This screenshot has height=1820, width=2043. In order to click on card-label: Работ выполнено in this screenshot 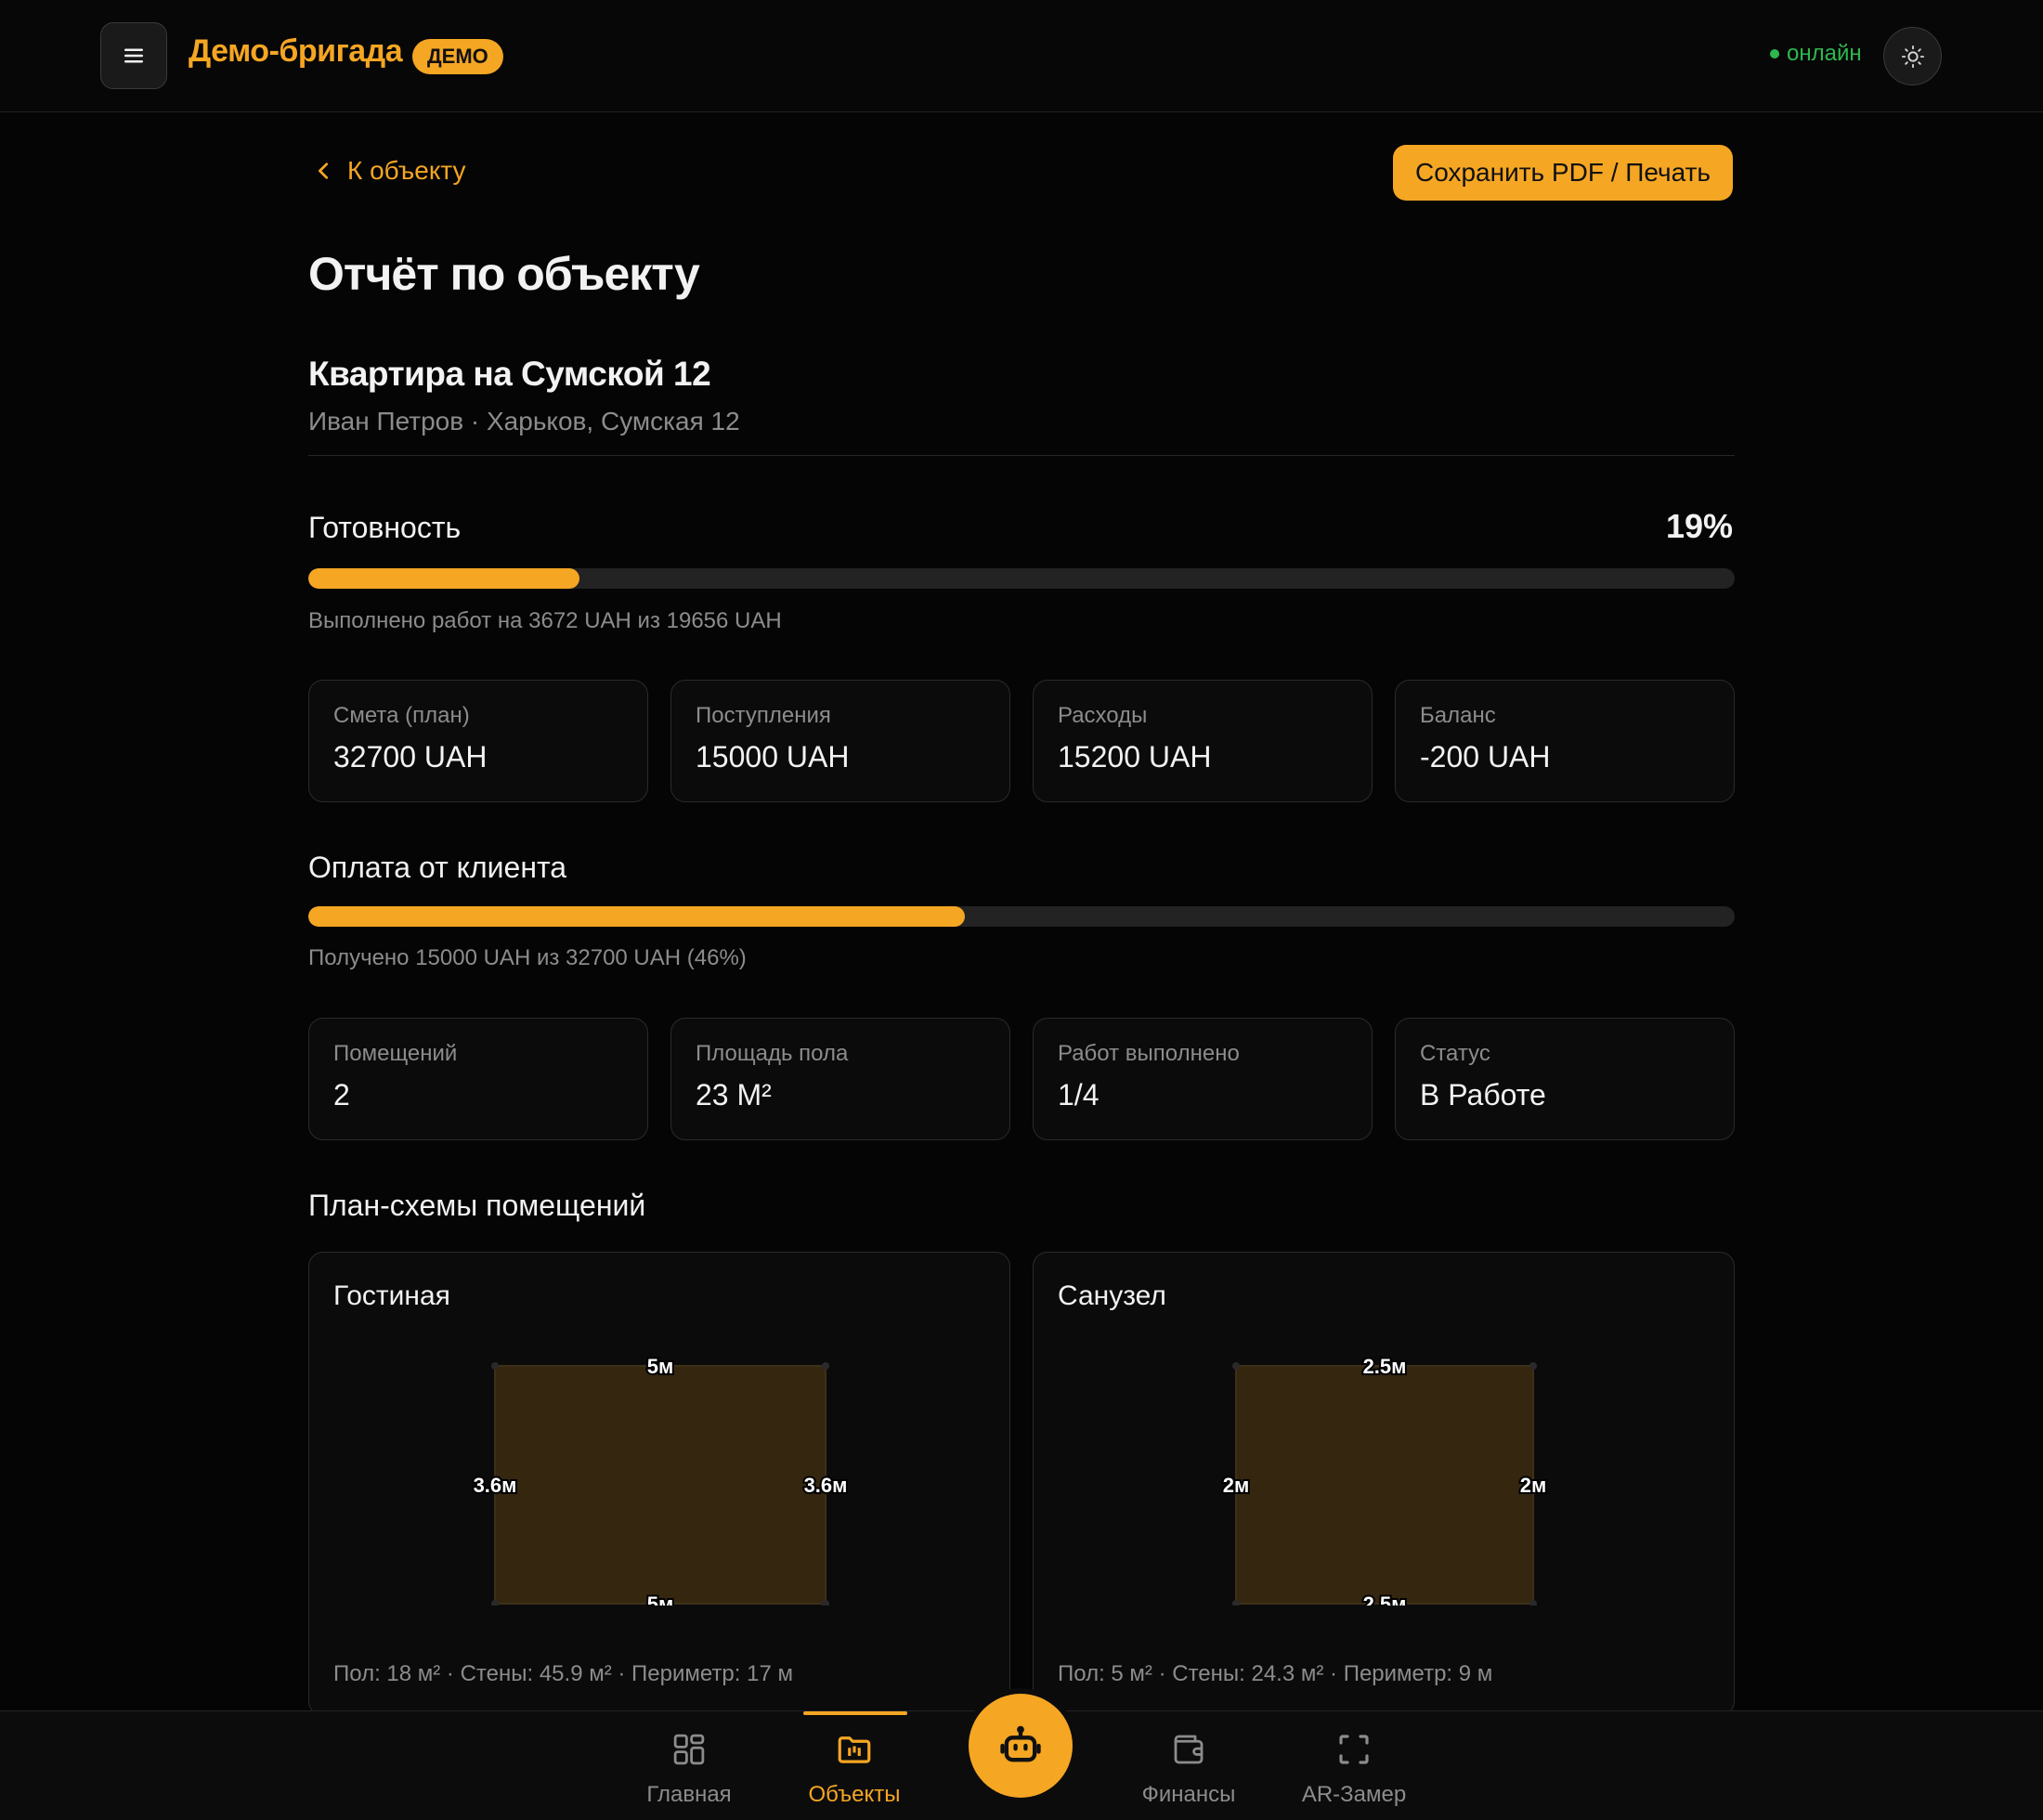, I will do `click(1149, 1053)`.